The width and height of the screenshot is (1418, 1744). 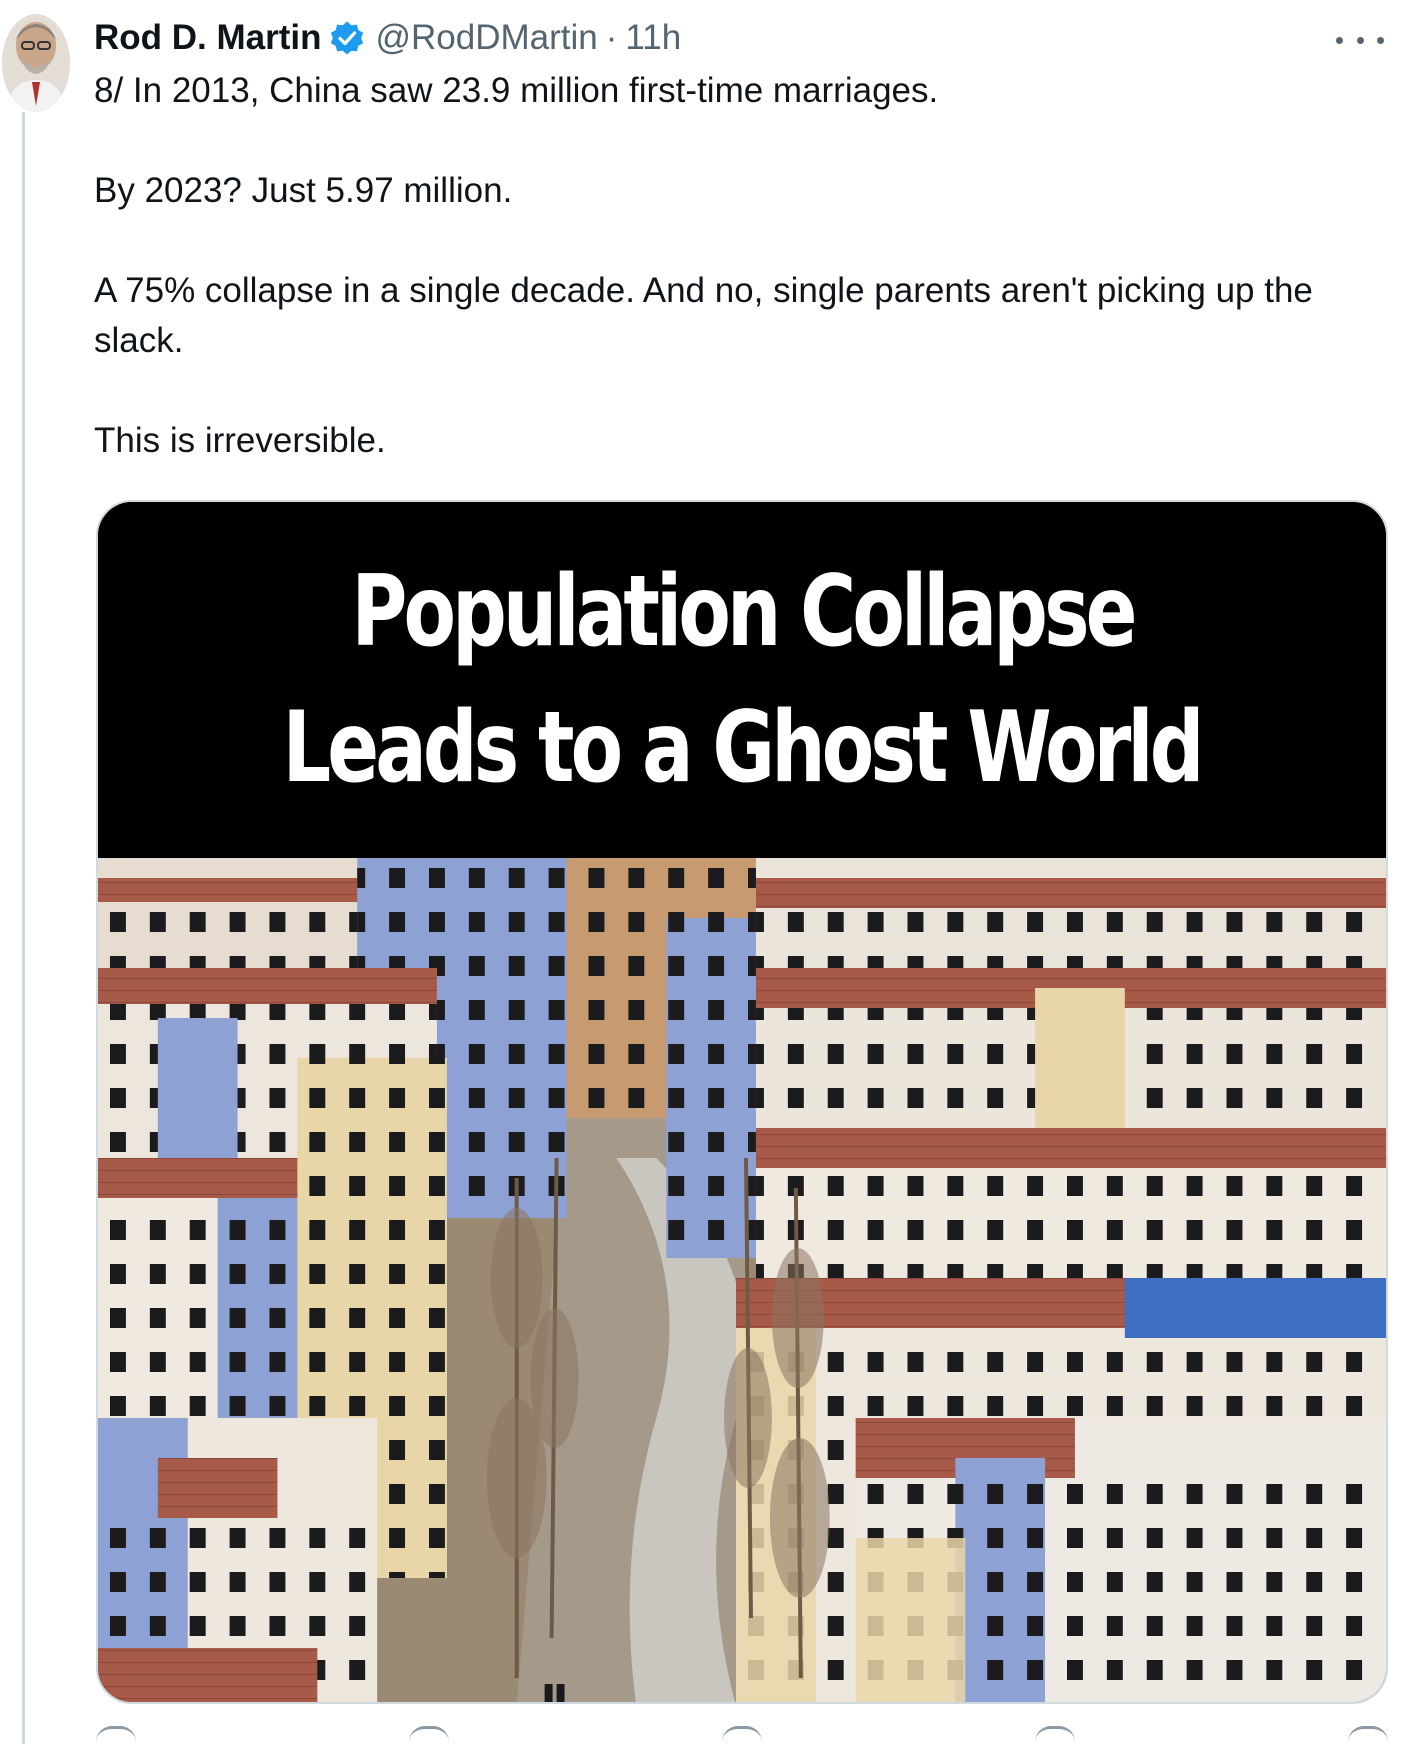 What do you see at coordinates (240, 440) in the screenshot?
I see `tweet-paragraph: This is irreversible.` at bounding box center [240, 440].